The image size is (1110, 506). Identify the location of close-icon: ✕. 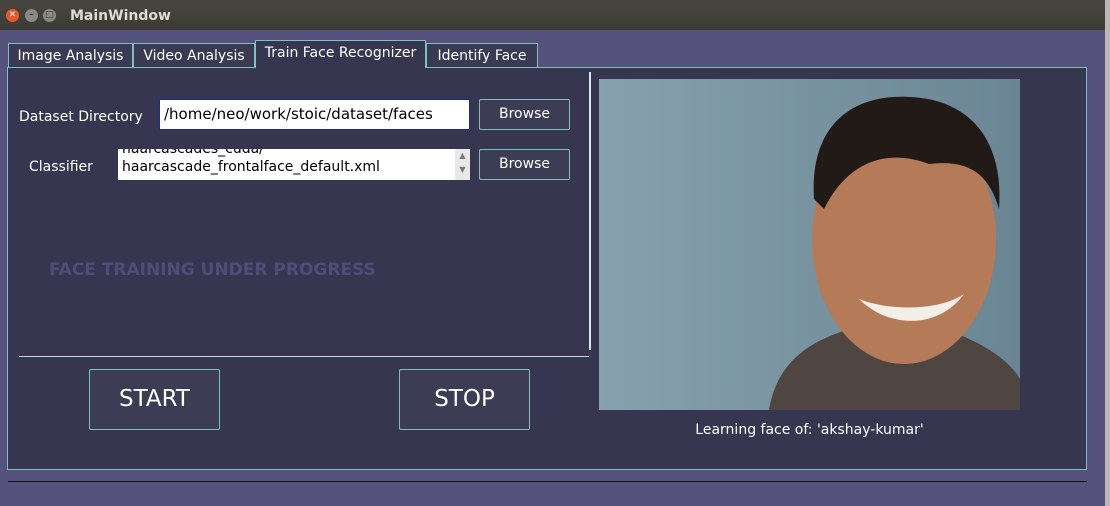
(12, 15).